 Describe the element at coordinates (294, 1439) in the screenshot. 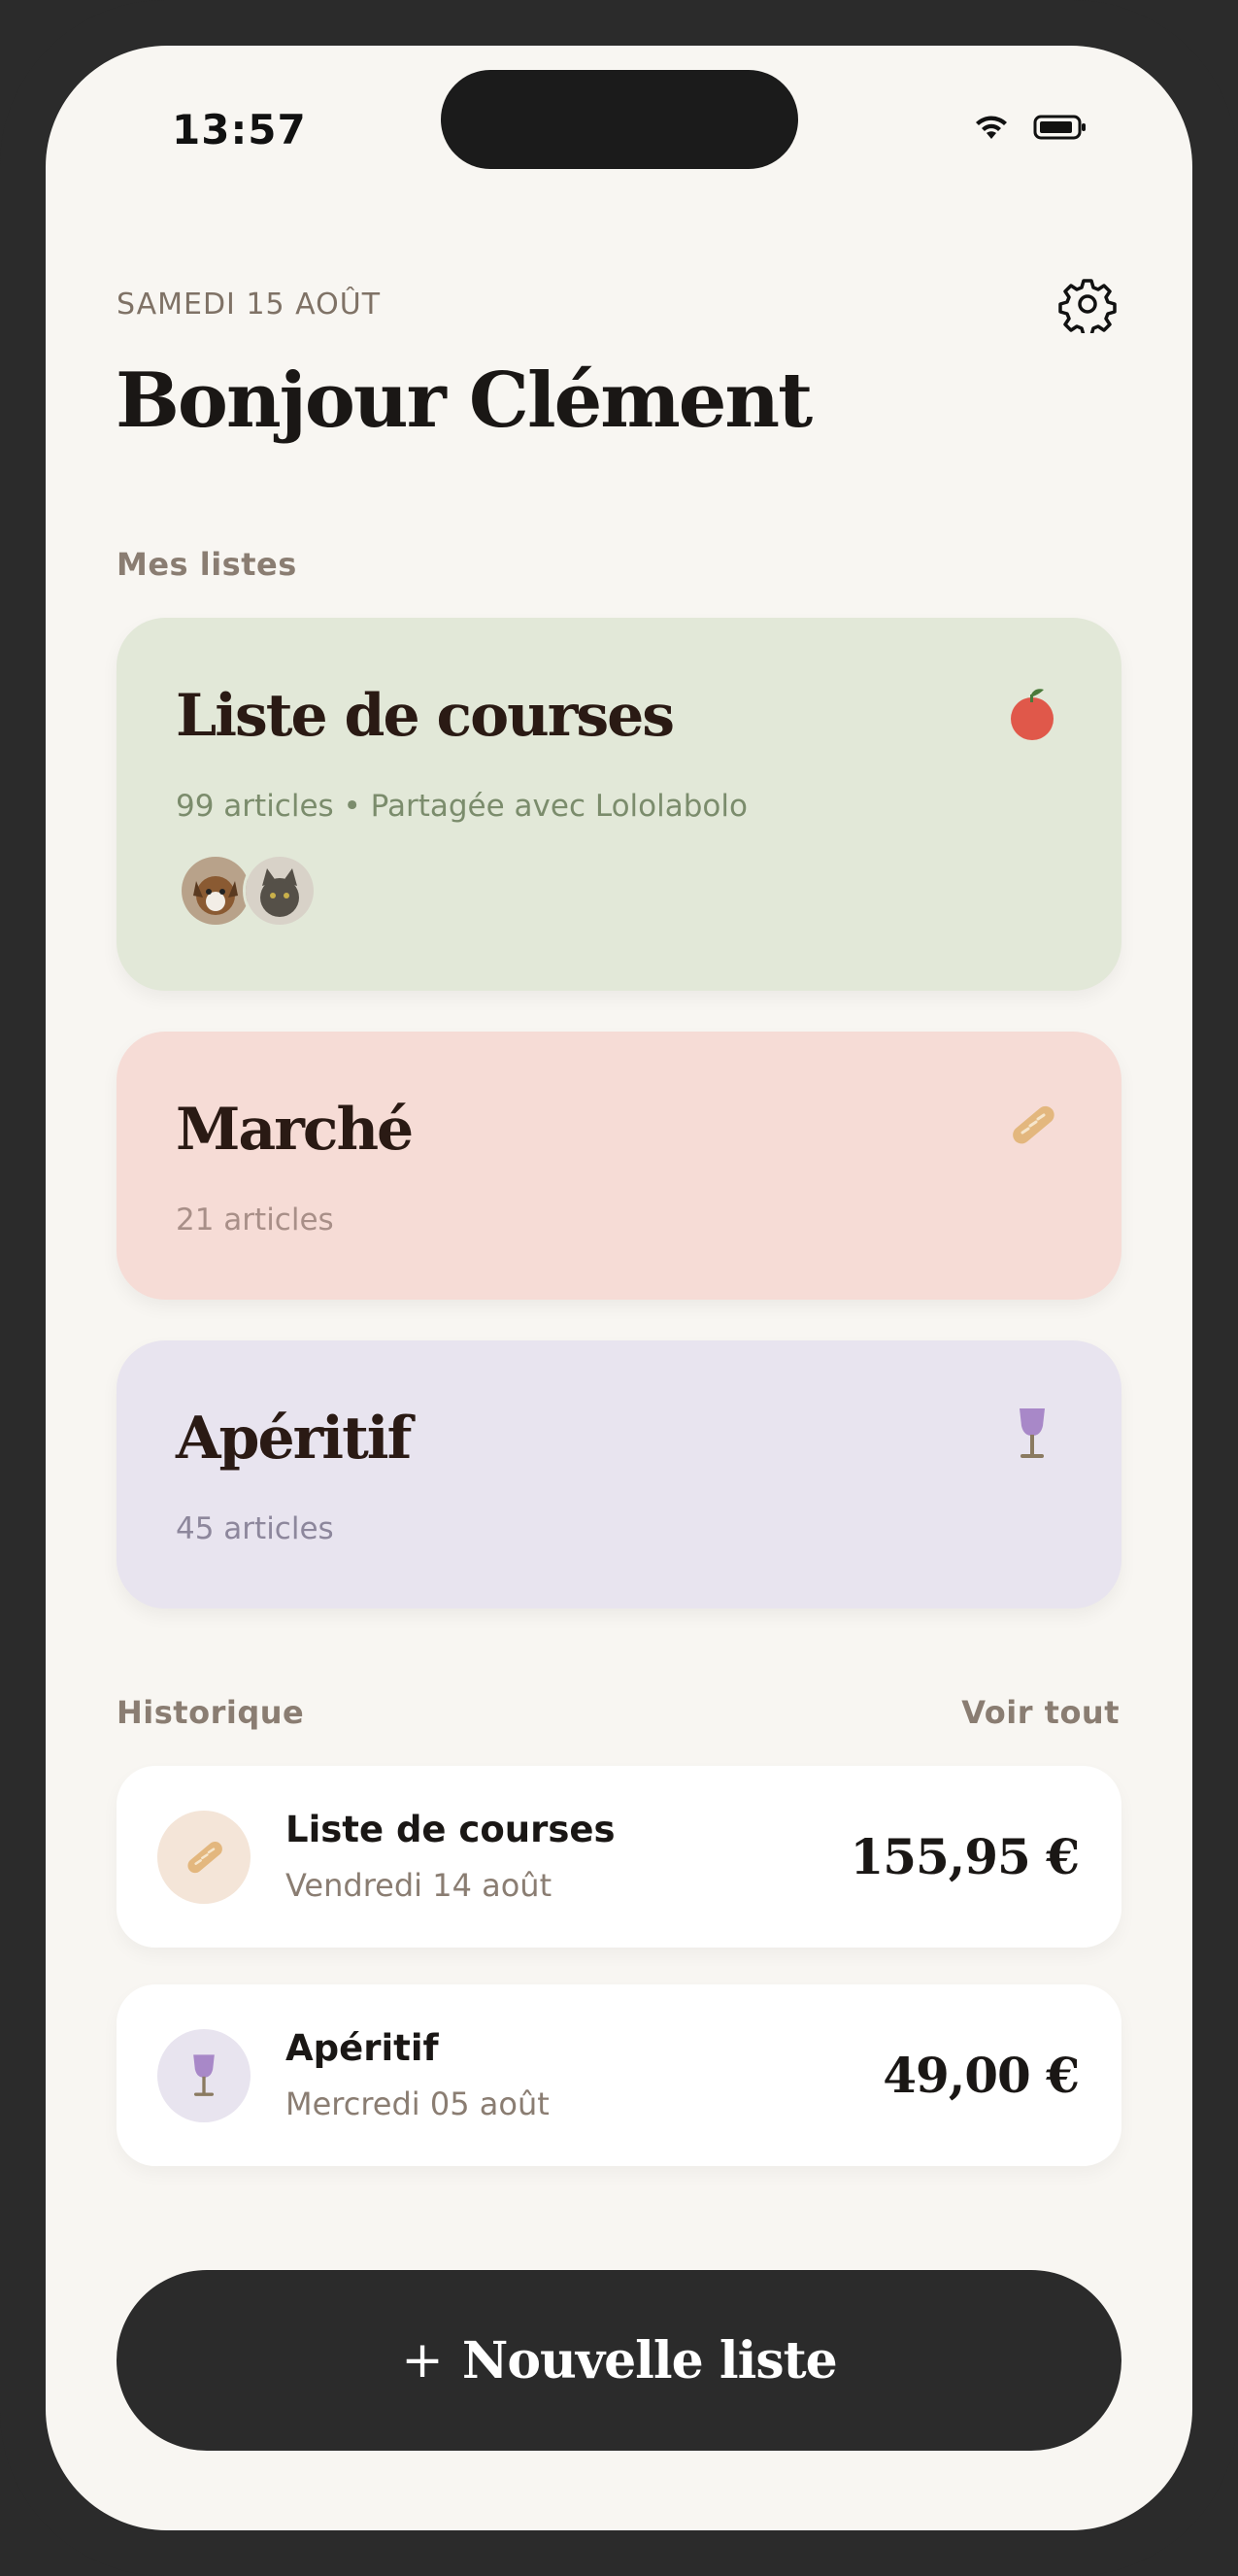

I see `list-card-title: Apéritif` at that location.